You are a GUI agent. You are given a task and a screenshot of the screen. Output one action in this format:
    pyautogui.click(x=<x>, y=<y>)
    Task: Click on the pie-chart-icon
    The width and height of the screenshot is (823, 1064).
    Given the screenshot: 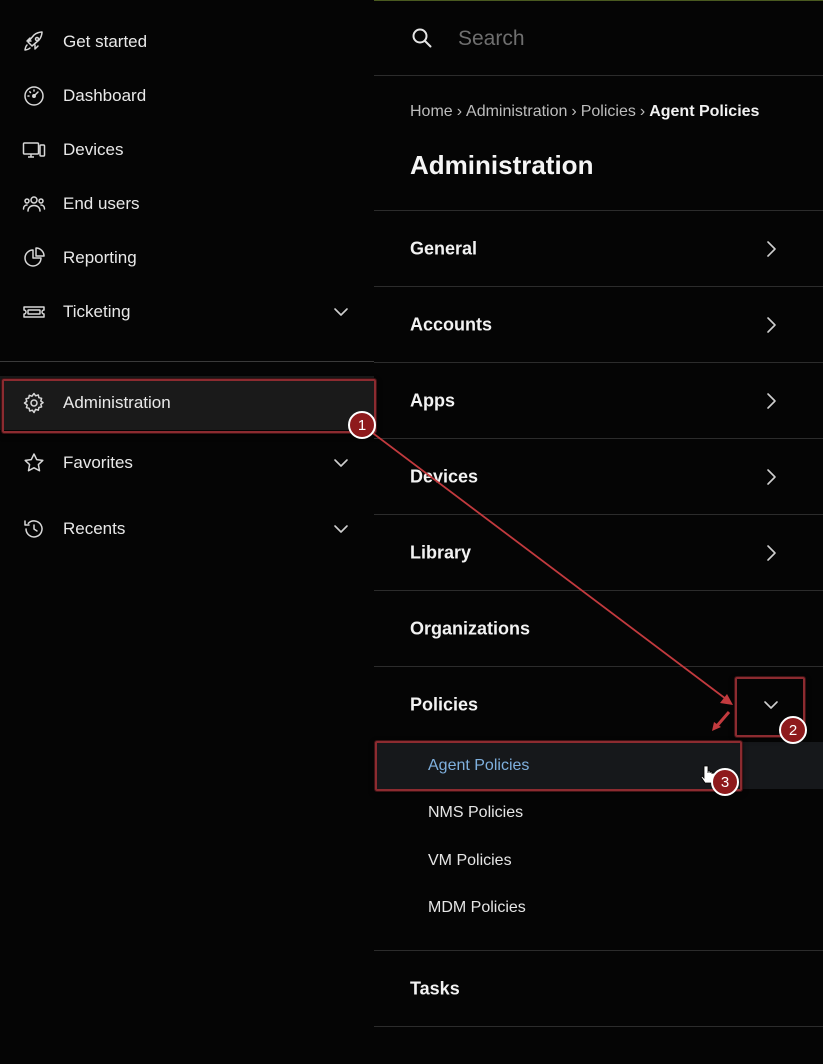 What is the action you would take?
    pyautogui.click(x=34, y=257)
    